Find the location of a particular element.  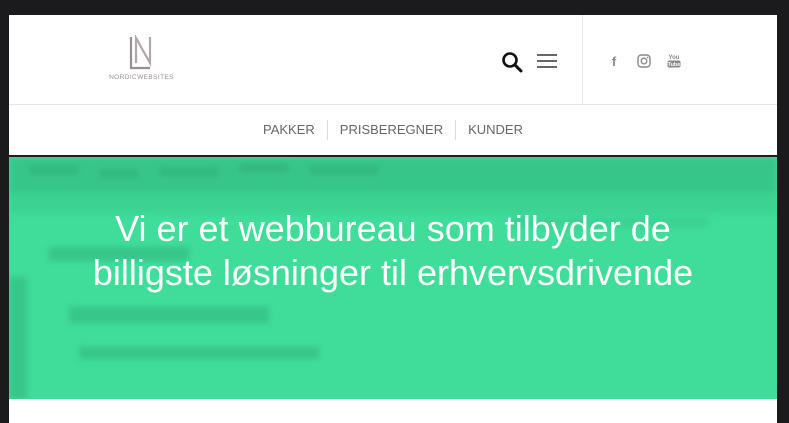

youtube-icon: You Tube is located at coordinates (674, 61).